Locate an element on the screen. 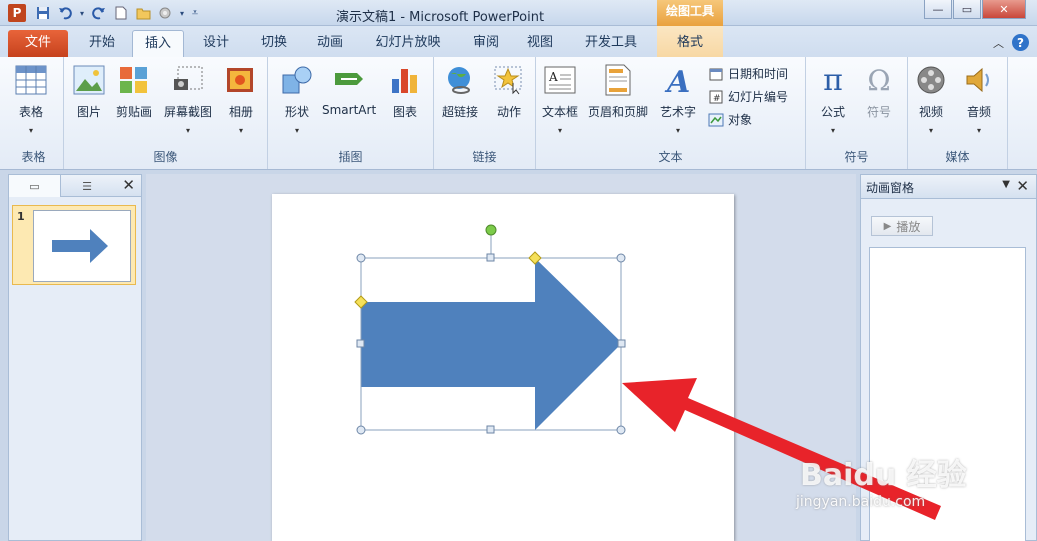  clipart-icon is located at coordinates (134, 80).